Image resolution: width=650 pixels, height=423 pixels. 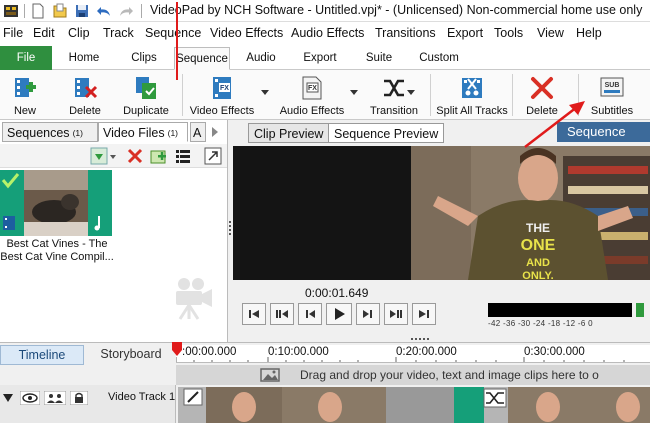 I want to click on menu-video-effects: Video Effects, so click(x=246, y=33).